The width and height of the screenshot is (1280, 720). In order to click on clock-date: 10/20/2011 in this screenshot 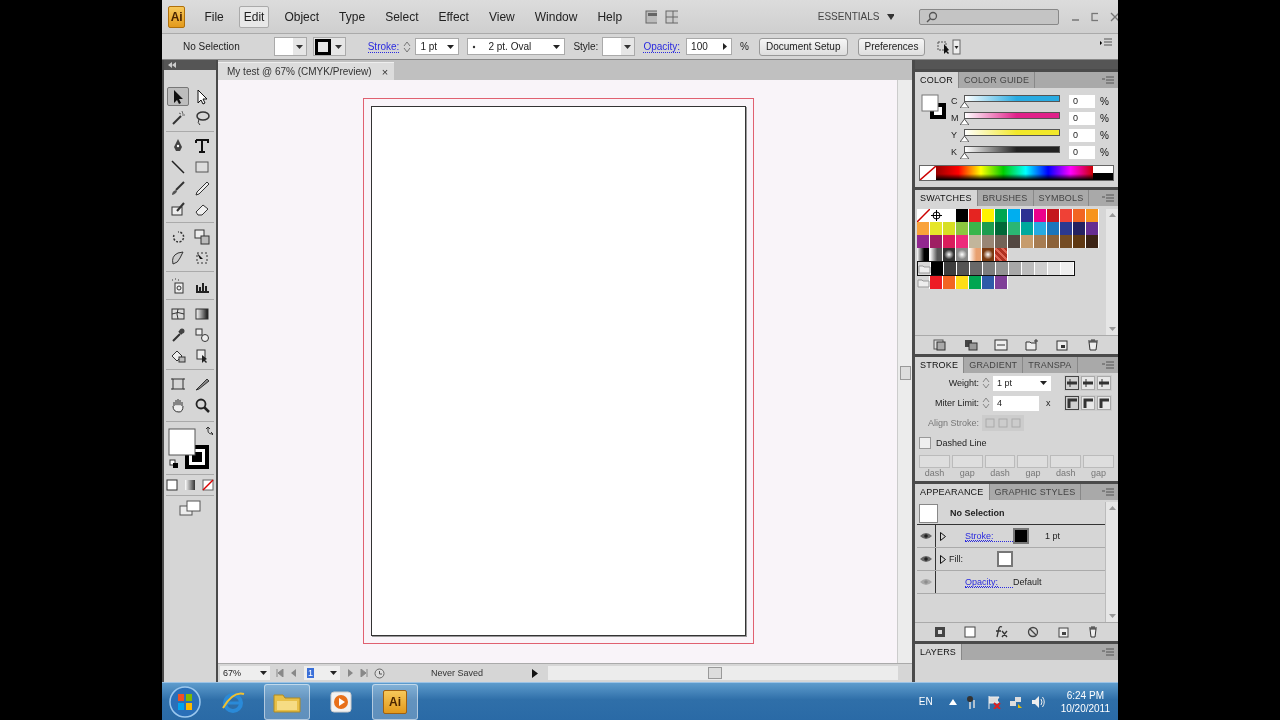, I will do `click(1085, 708)`.